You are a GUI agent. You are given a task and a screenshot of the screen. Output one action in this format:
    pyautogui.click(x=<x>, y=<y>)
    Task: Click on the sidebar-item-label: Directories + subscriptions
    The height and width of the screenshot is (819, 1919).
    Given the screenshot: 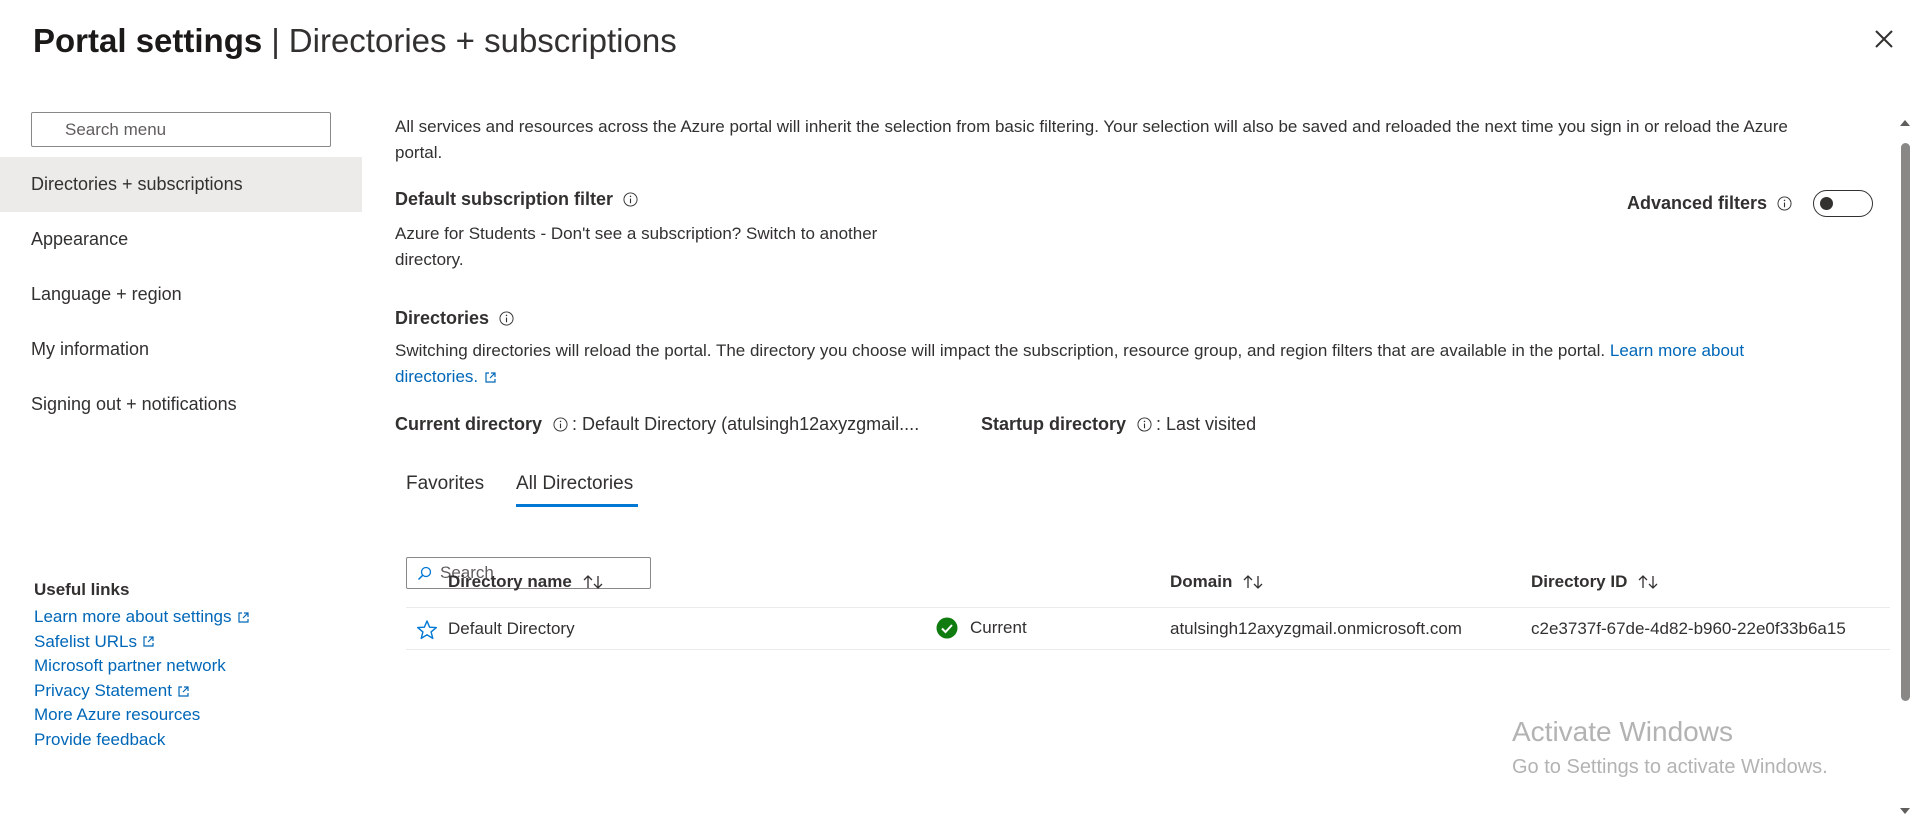 What is the action you would take?
    pyautogui.click(x=137, y=184)
    